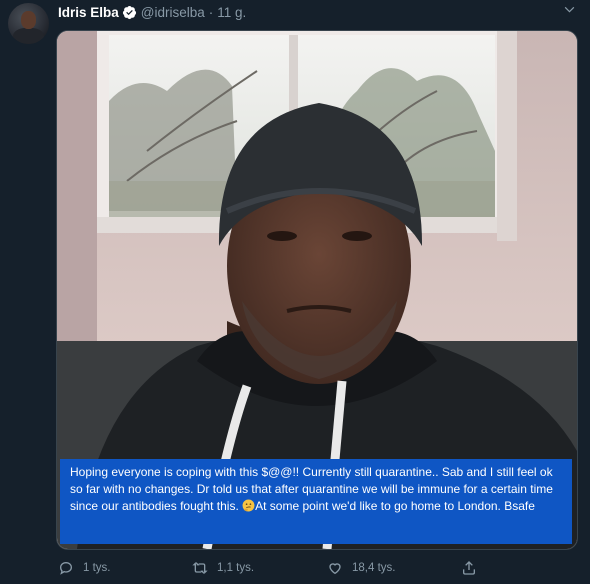  What do you see at coordinates (66, 568) in the screenshot?
I see `reply-icon` at bounding box center [66, 568].